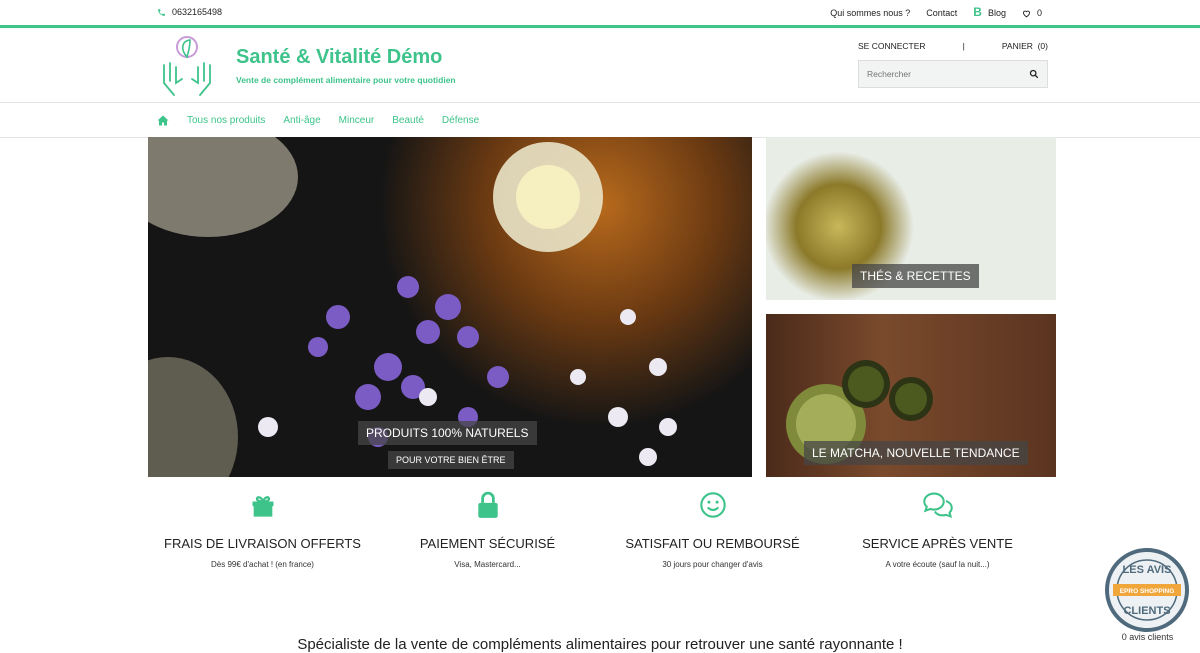  Describe the element at coordinates (487, 504) in the screenshot. I see `lock-icon` at that location.